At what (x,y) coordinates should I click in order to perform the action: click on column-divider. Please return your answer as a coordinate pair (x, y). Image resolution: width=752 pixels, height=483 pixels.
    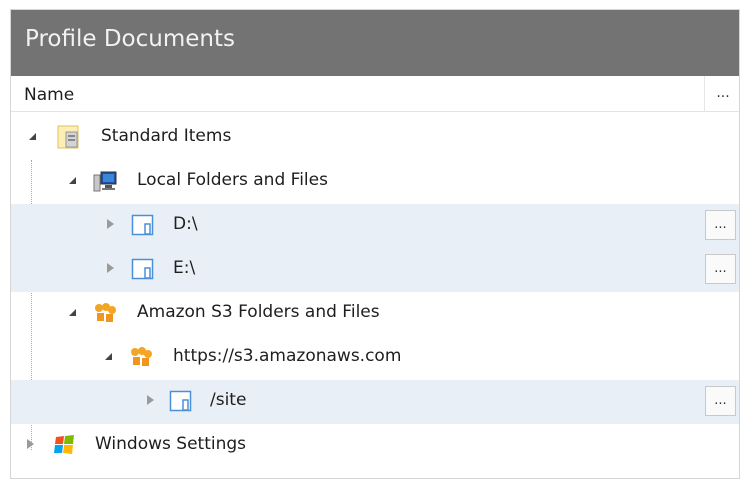
    Looking at the image, I should click on (704, 94).